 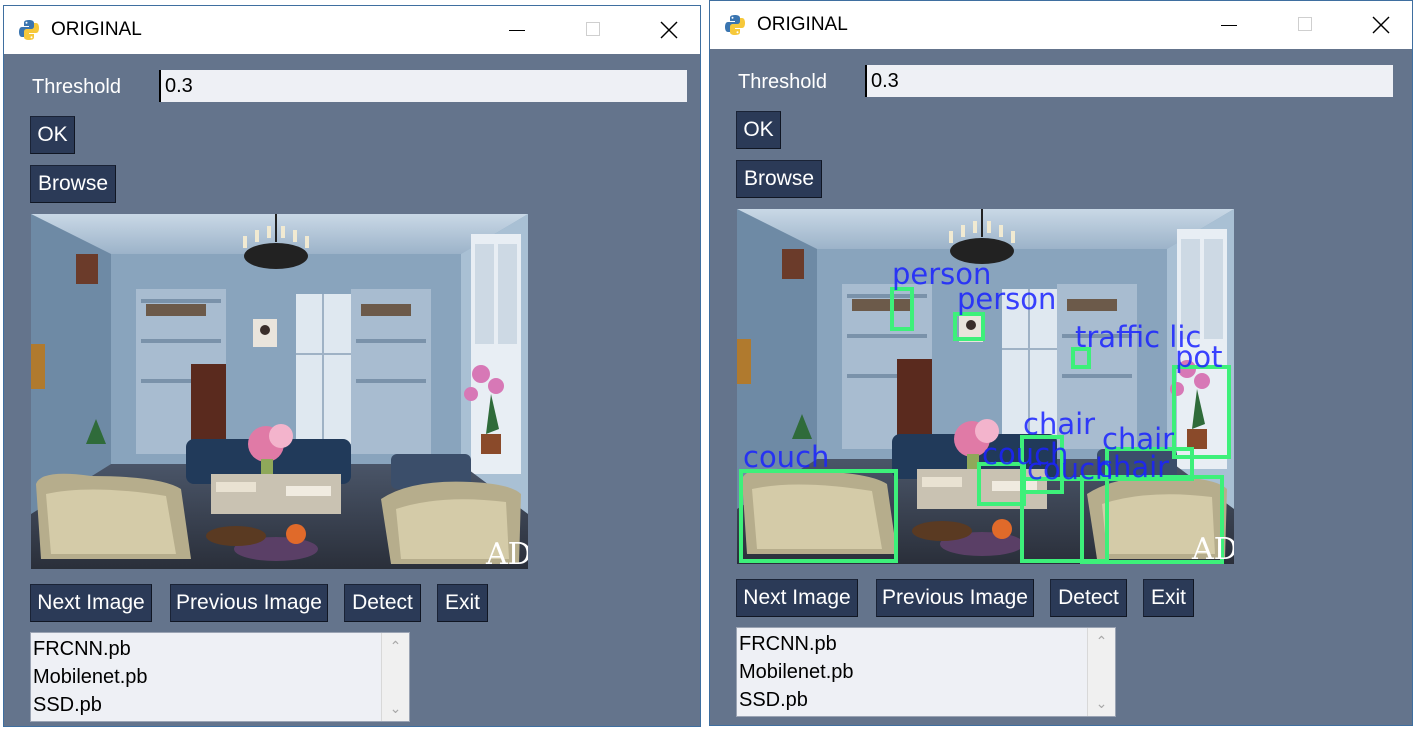 I want to click on detection-label: pot, so click(x=1199, y=357).